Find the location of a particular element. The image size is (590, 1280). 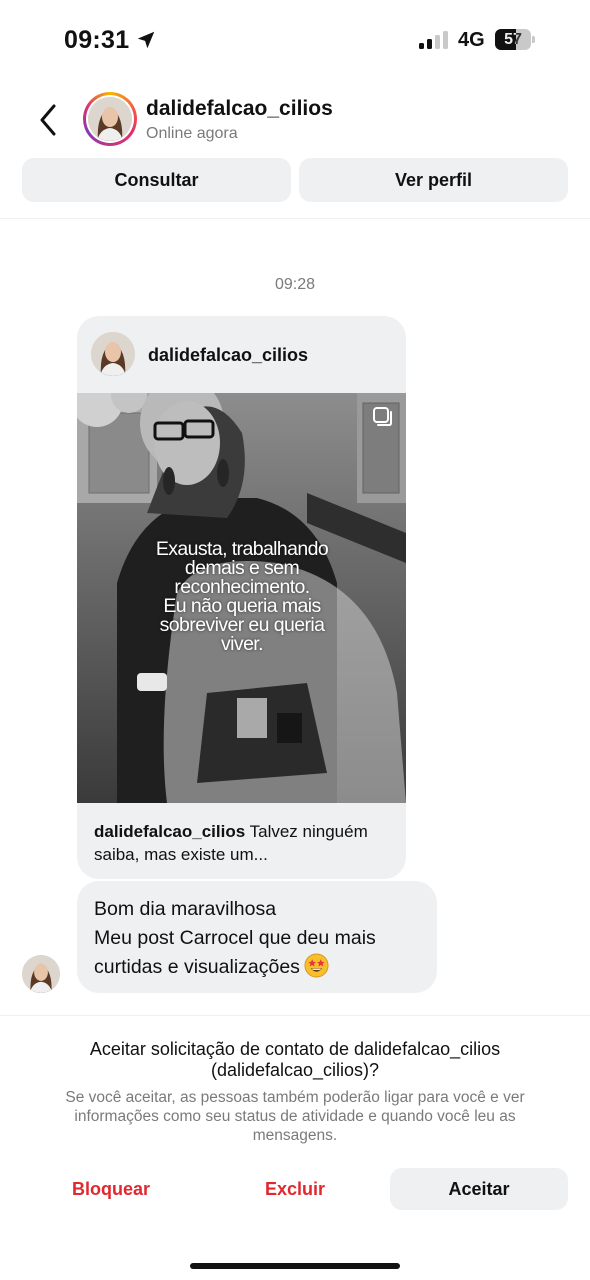

battery-level: 57 is located at coordinates (513, 39).